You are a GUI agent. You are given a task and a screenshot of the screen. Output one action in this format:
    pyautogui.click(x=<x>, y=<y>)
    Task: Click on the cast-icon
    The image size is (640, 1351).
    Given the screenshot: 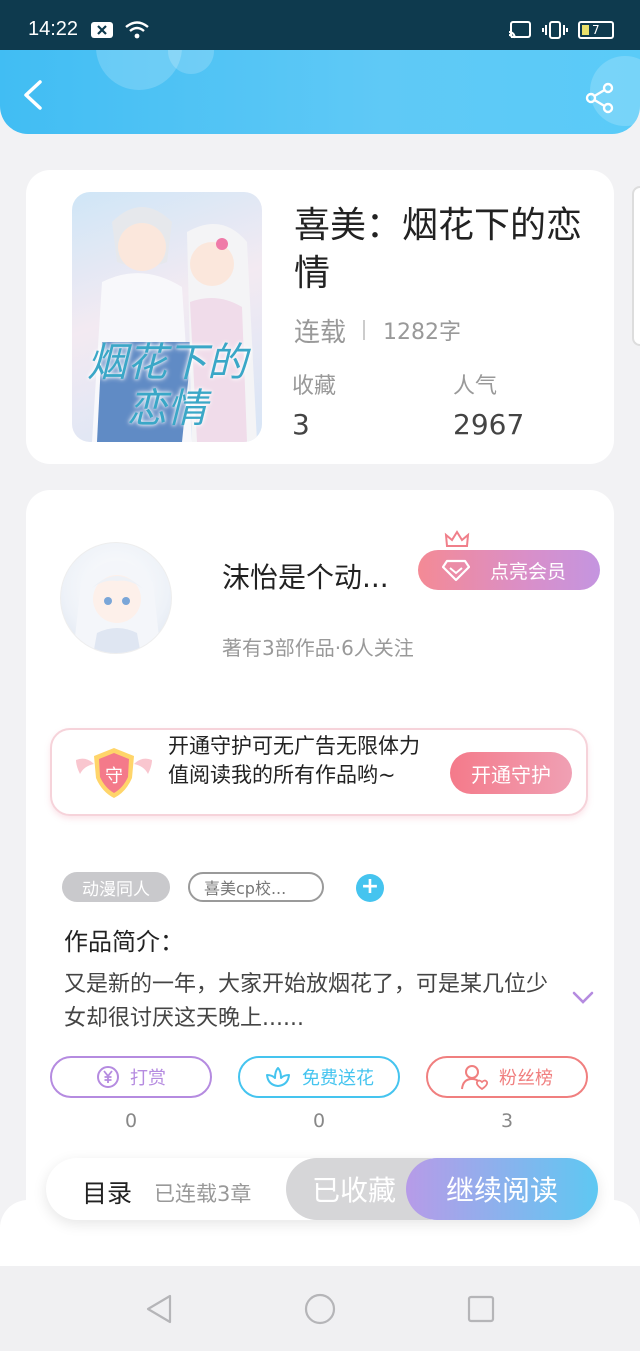 What is the action you would take?
    pyautogui.click(x=519, y=30)
    